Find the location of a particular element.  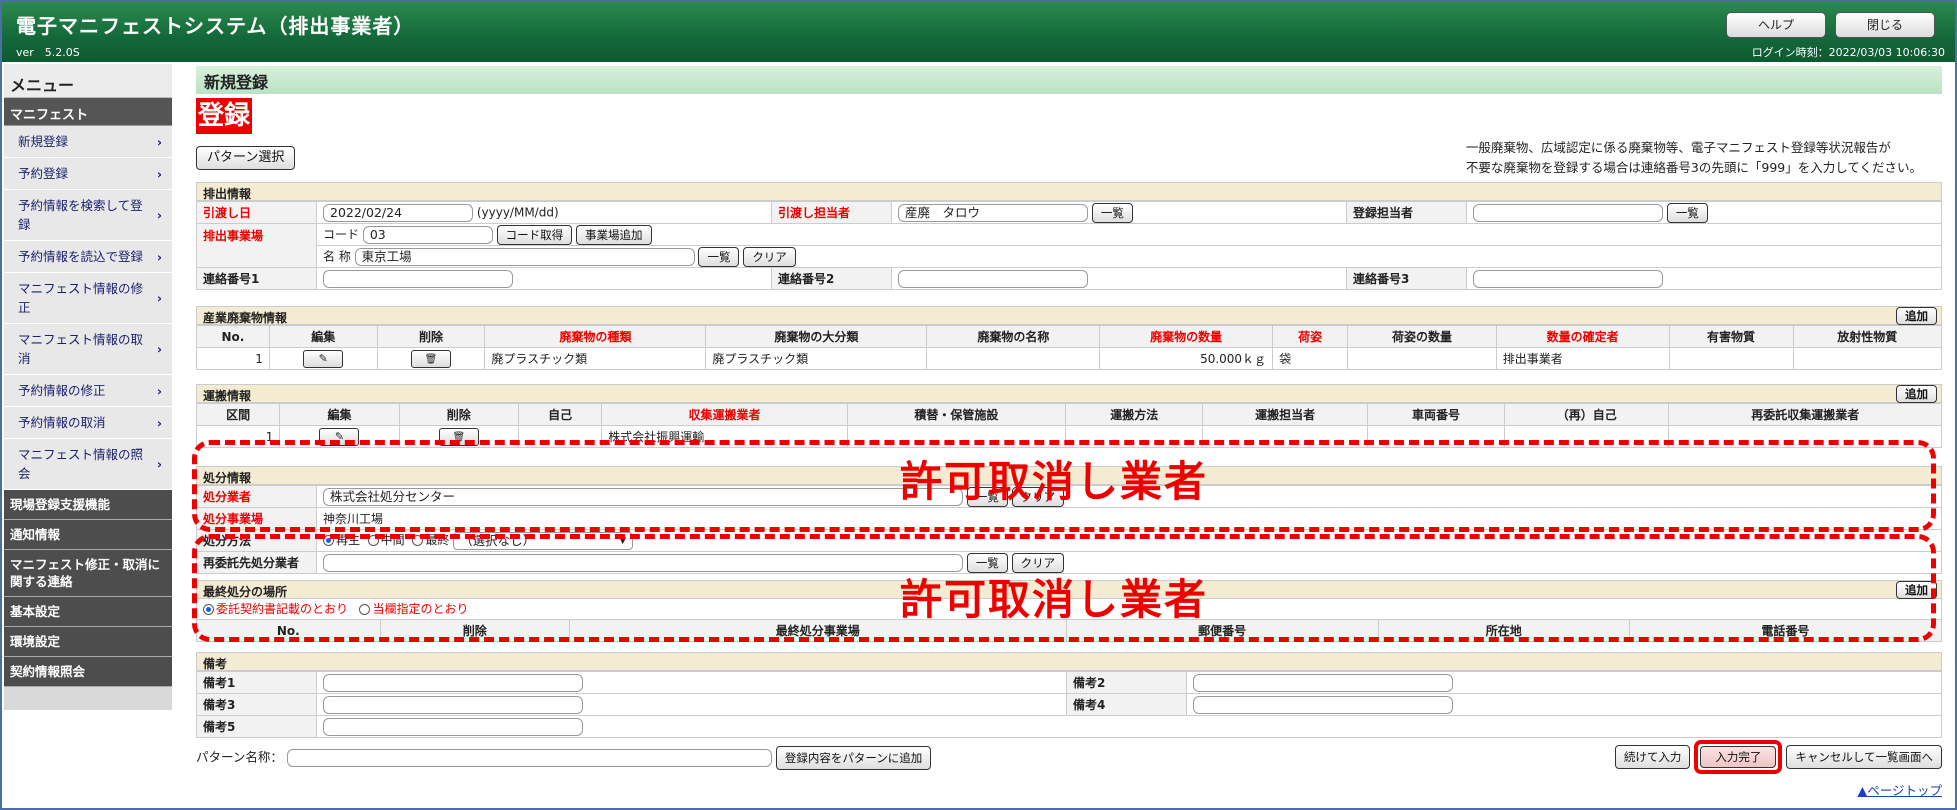

sidebar-item-label: 予約情報を検索して登録 is located at coordinates (80, 215).